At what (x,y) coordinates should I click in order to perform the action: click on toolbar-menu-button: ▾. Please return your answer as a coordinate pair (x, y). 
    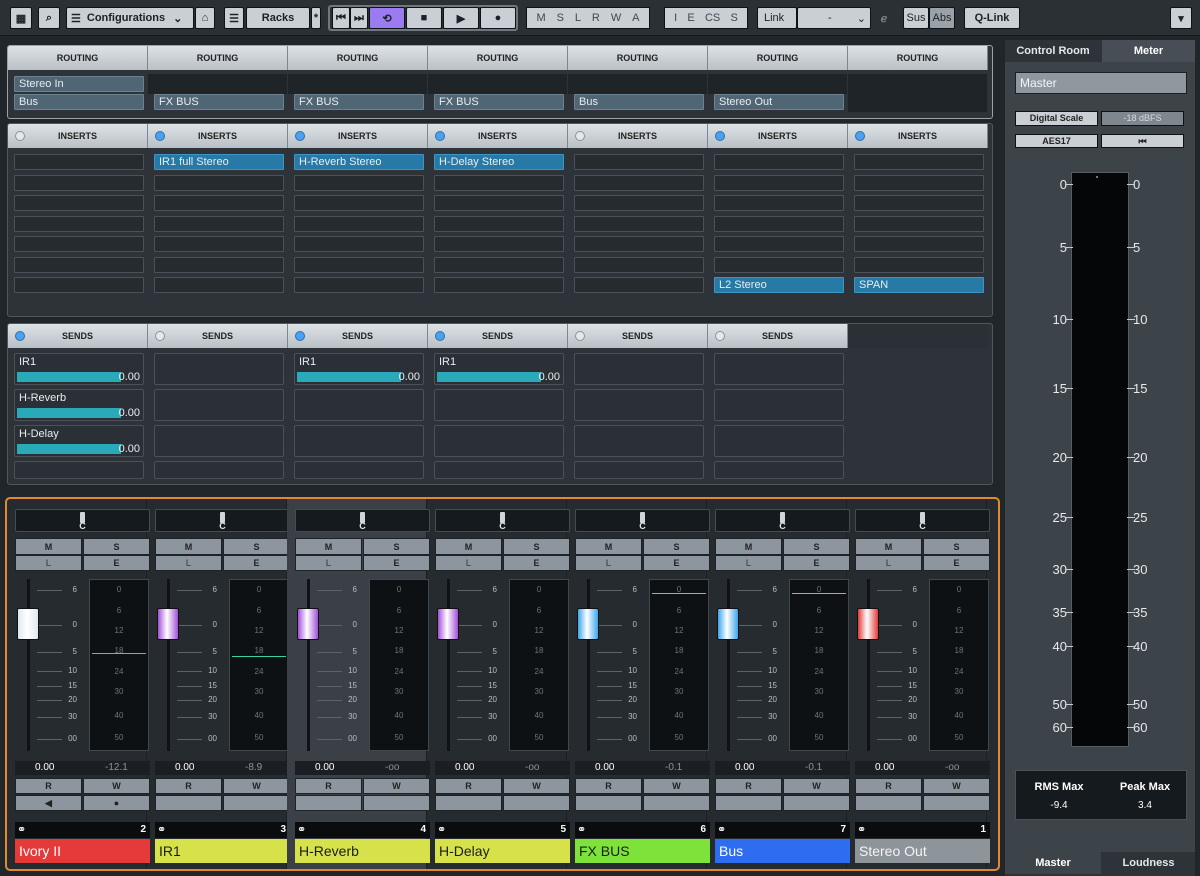
    Looking at the image, I should click on (1181, 18).